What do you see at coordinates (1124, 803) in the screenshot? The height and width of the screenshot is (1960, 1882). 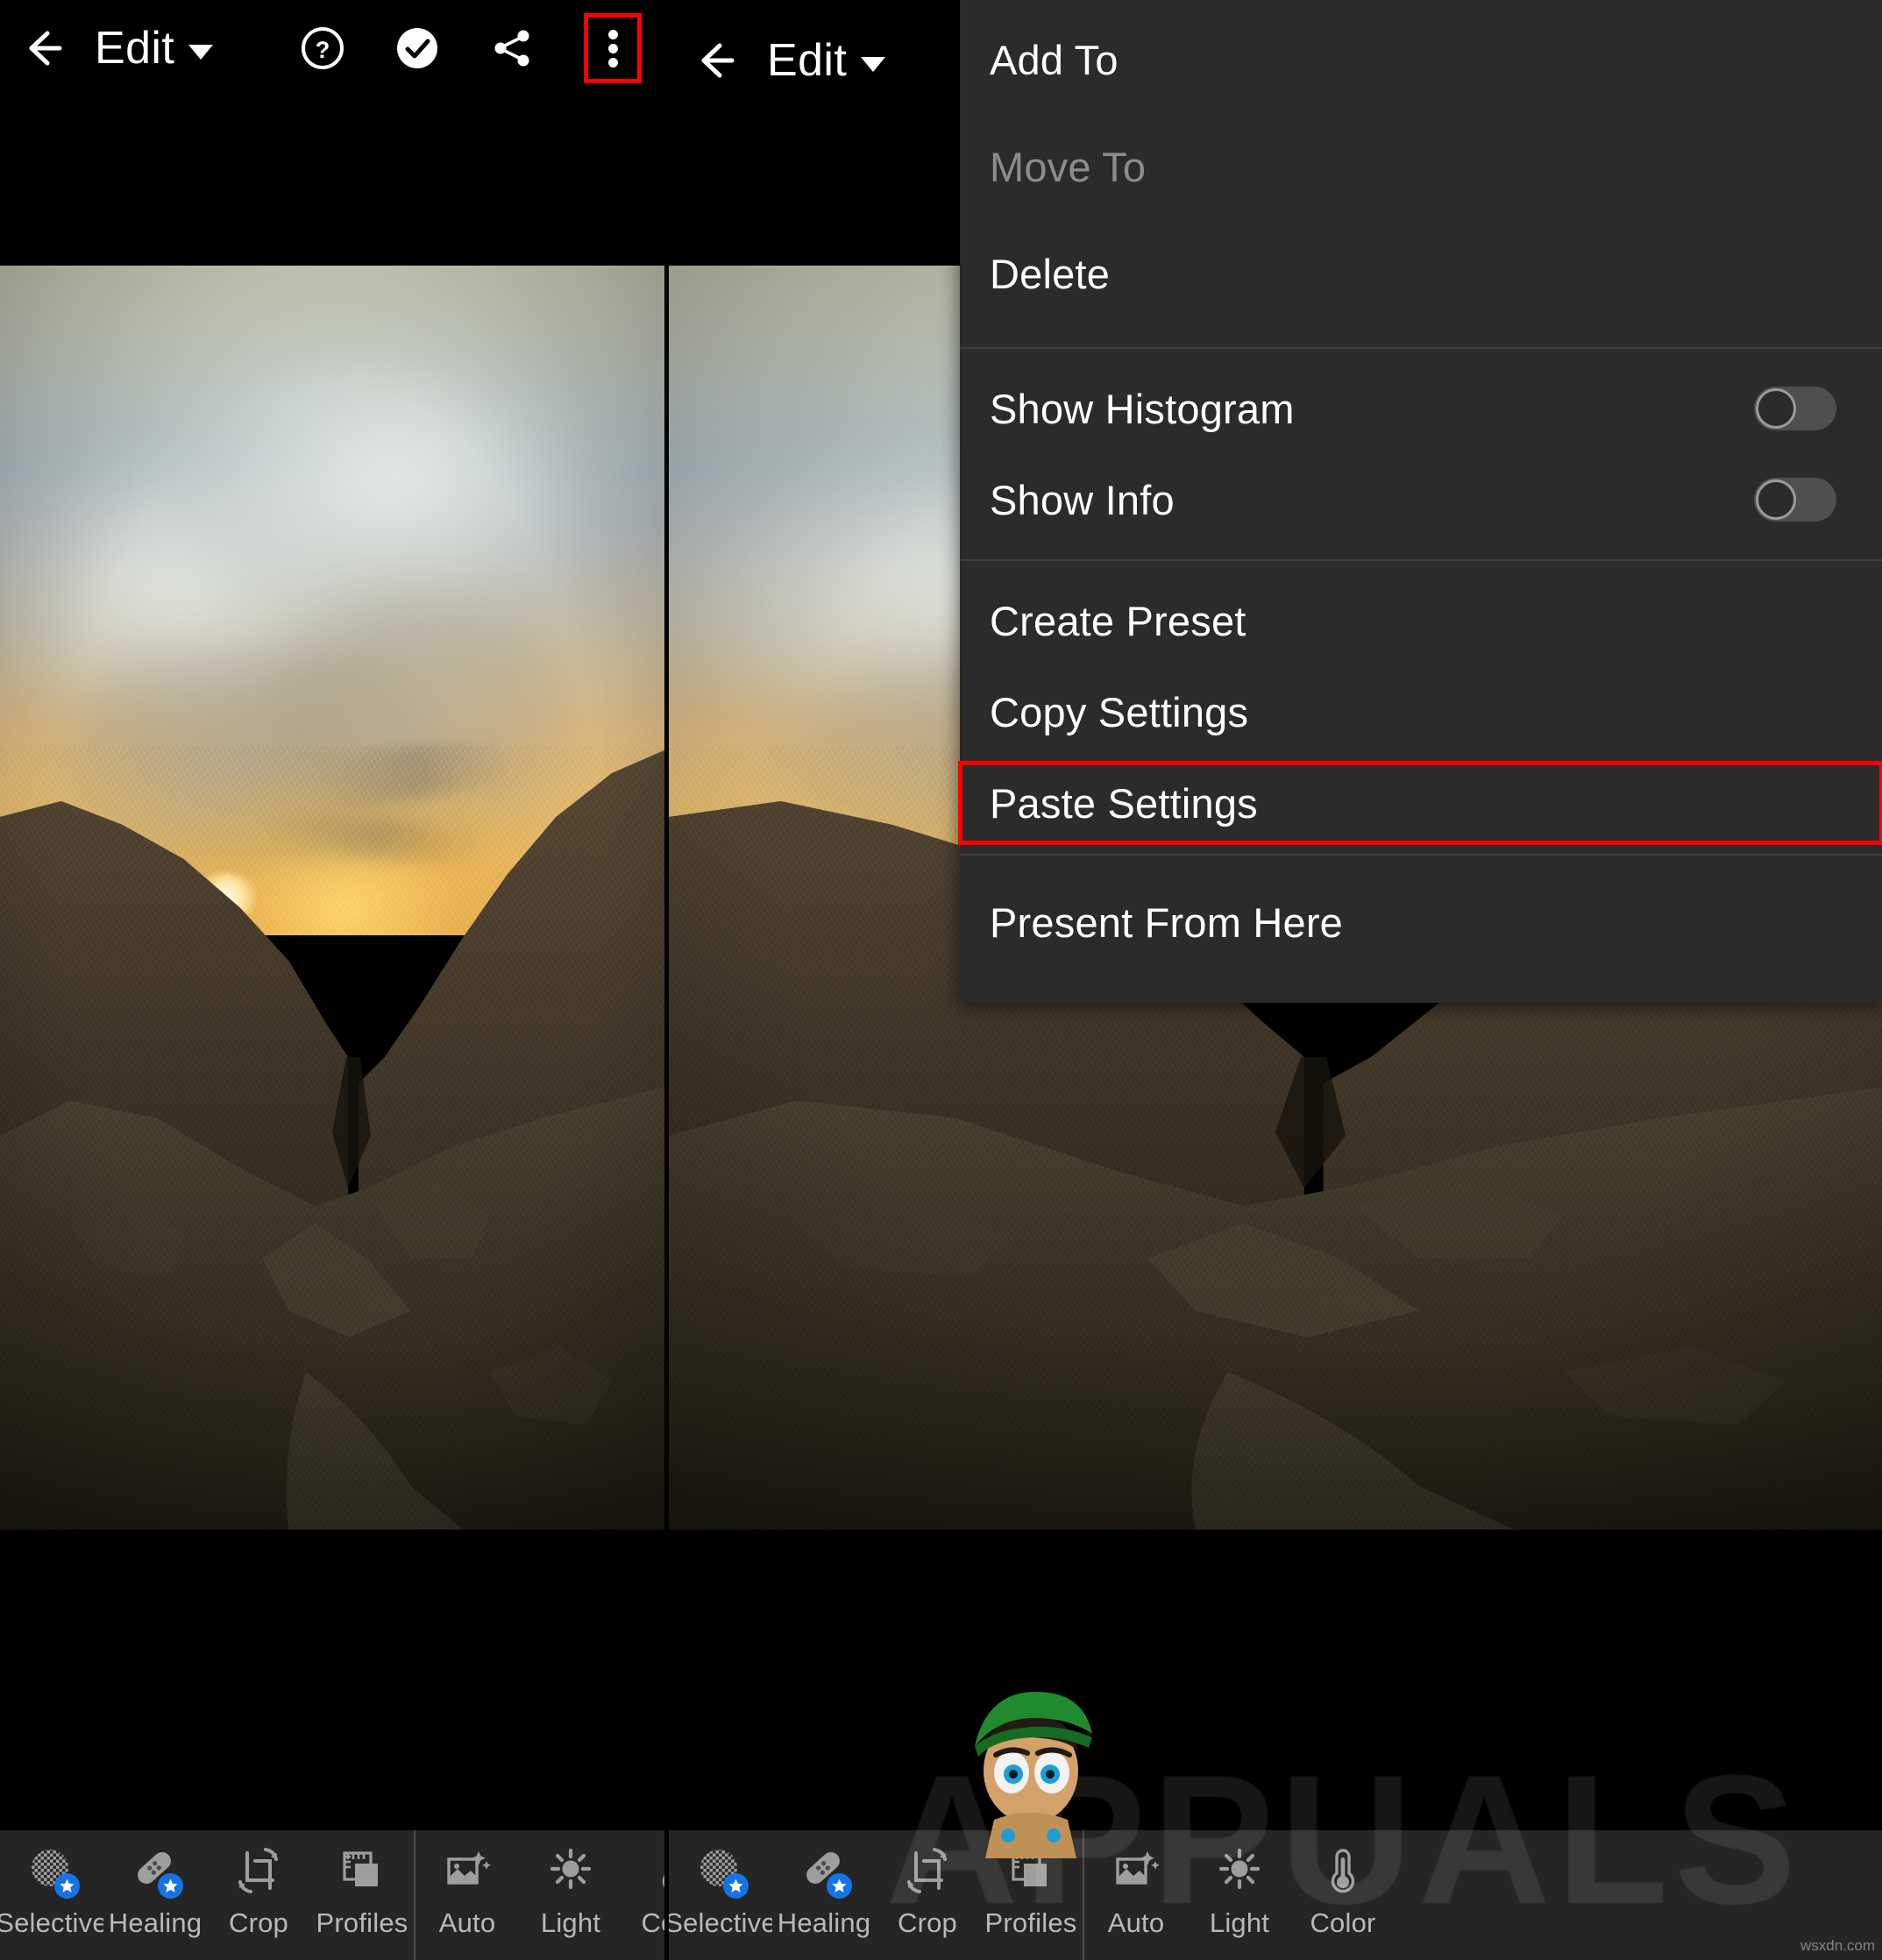 I see `menu-item-label: Paste Settings` at bounding box center [1124, 803].